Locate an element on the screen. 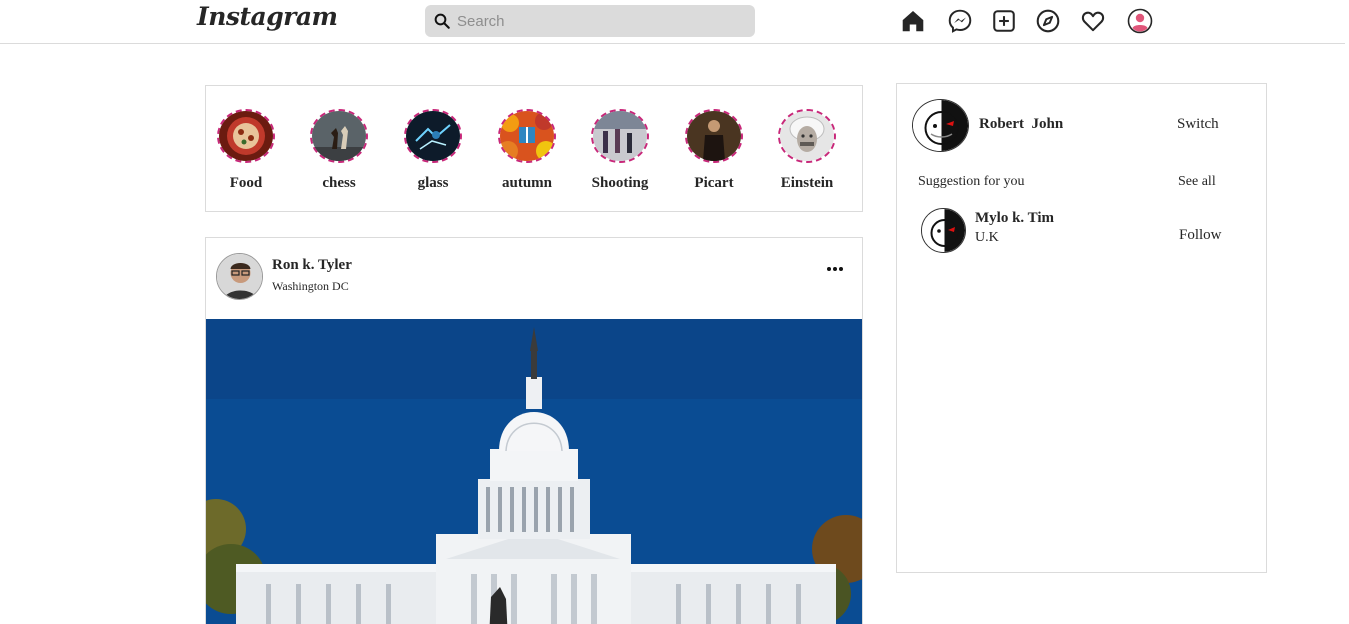 The width and height of the screenshot is (1349, 624). story-label: Picart is located at coordinates (714, 183).